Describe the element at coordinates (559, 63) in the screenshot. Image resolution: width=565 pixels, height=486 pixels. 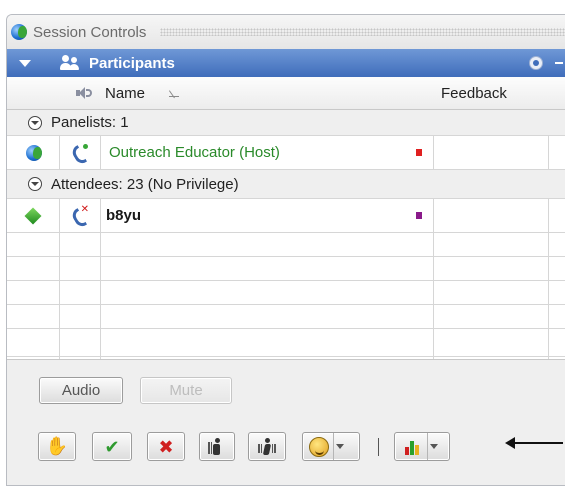
I see `minimize-icon` at that location.